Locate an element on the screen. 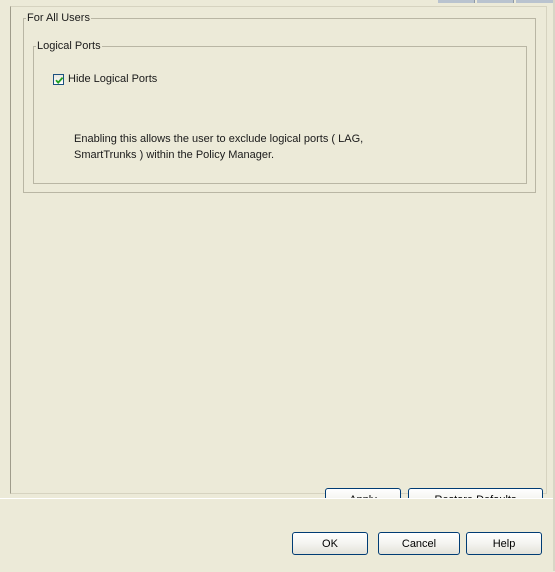 This screenshot has width=555, height=572. hide-logical-ports-checkbox is located at coordinates (58, 79).